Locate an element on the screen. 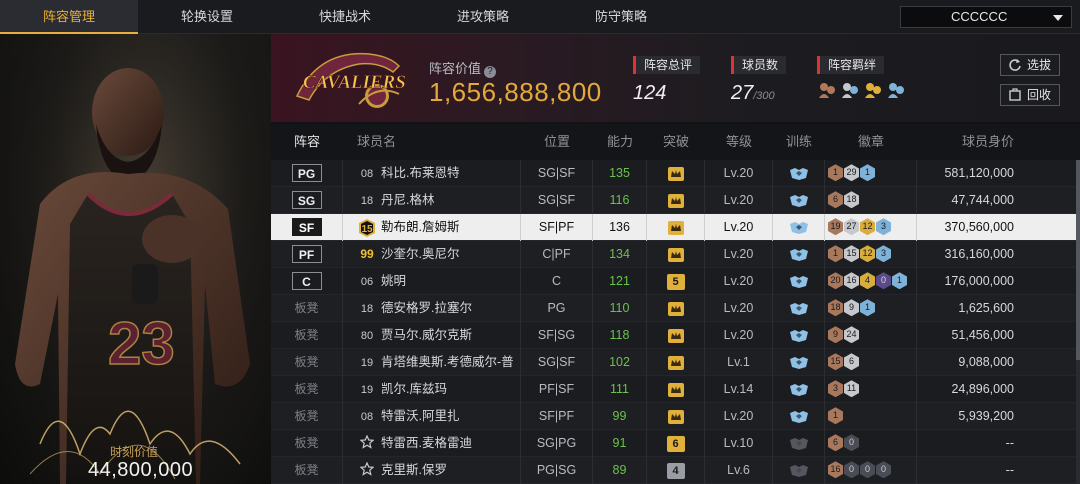 The image size is (1080, 484). player-breakthrough: 5 is located at coordinates (676, 281).